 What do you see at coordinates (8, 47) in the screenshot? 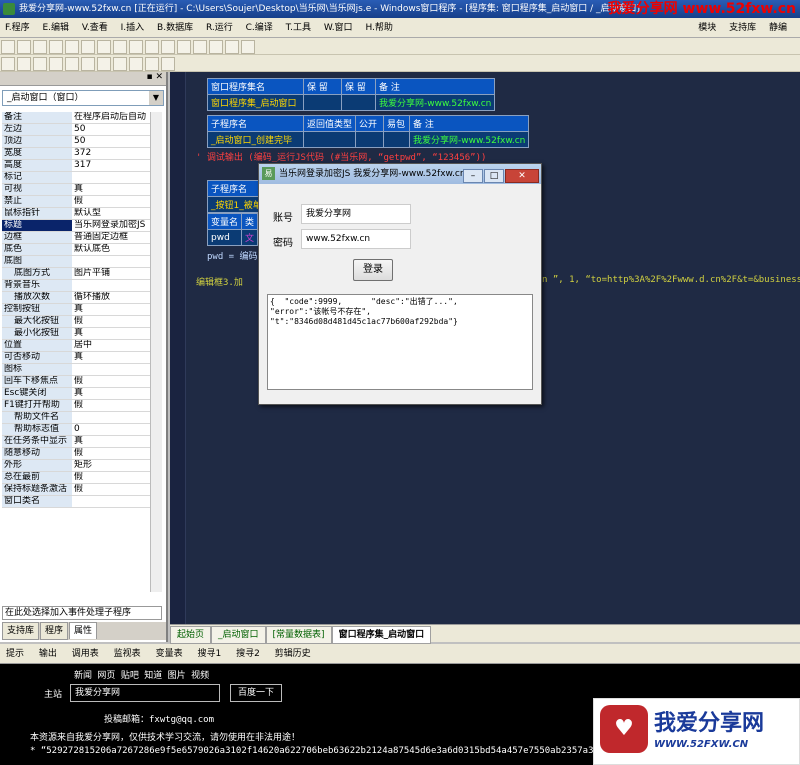
I see `new-icon` at bounding box center [8, 47].